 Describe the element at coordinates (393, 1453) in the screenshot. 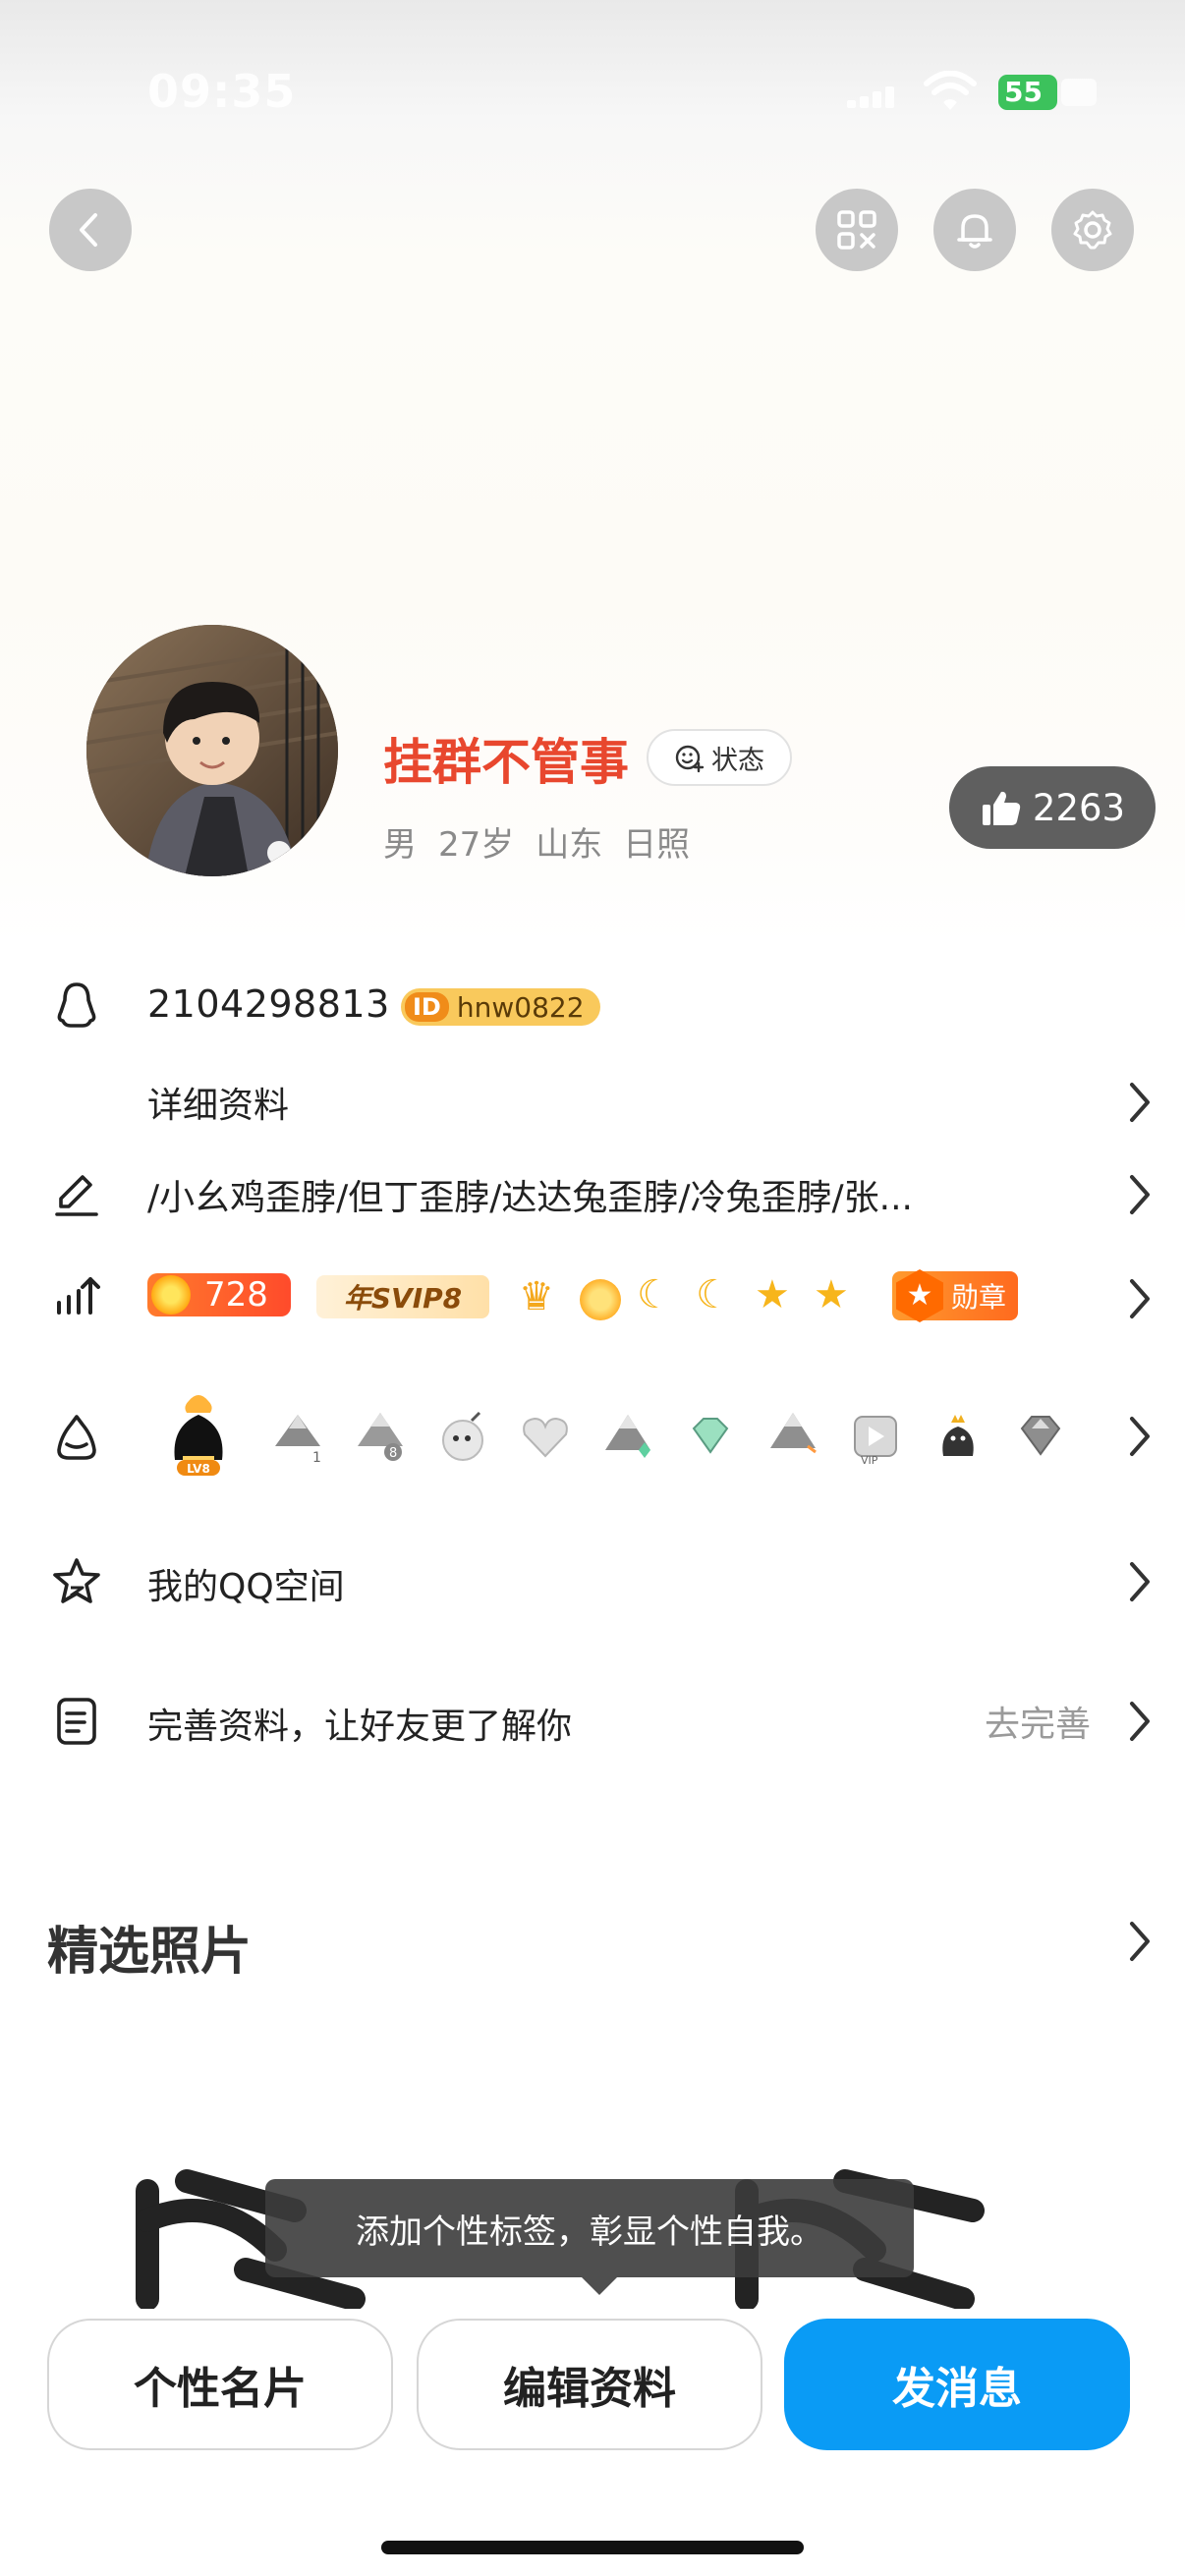

I see `svg-text: 8` at that location.